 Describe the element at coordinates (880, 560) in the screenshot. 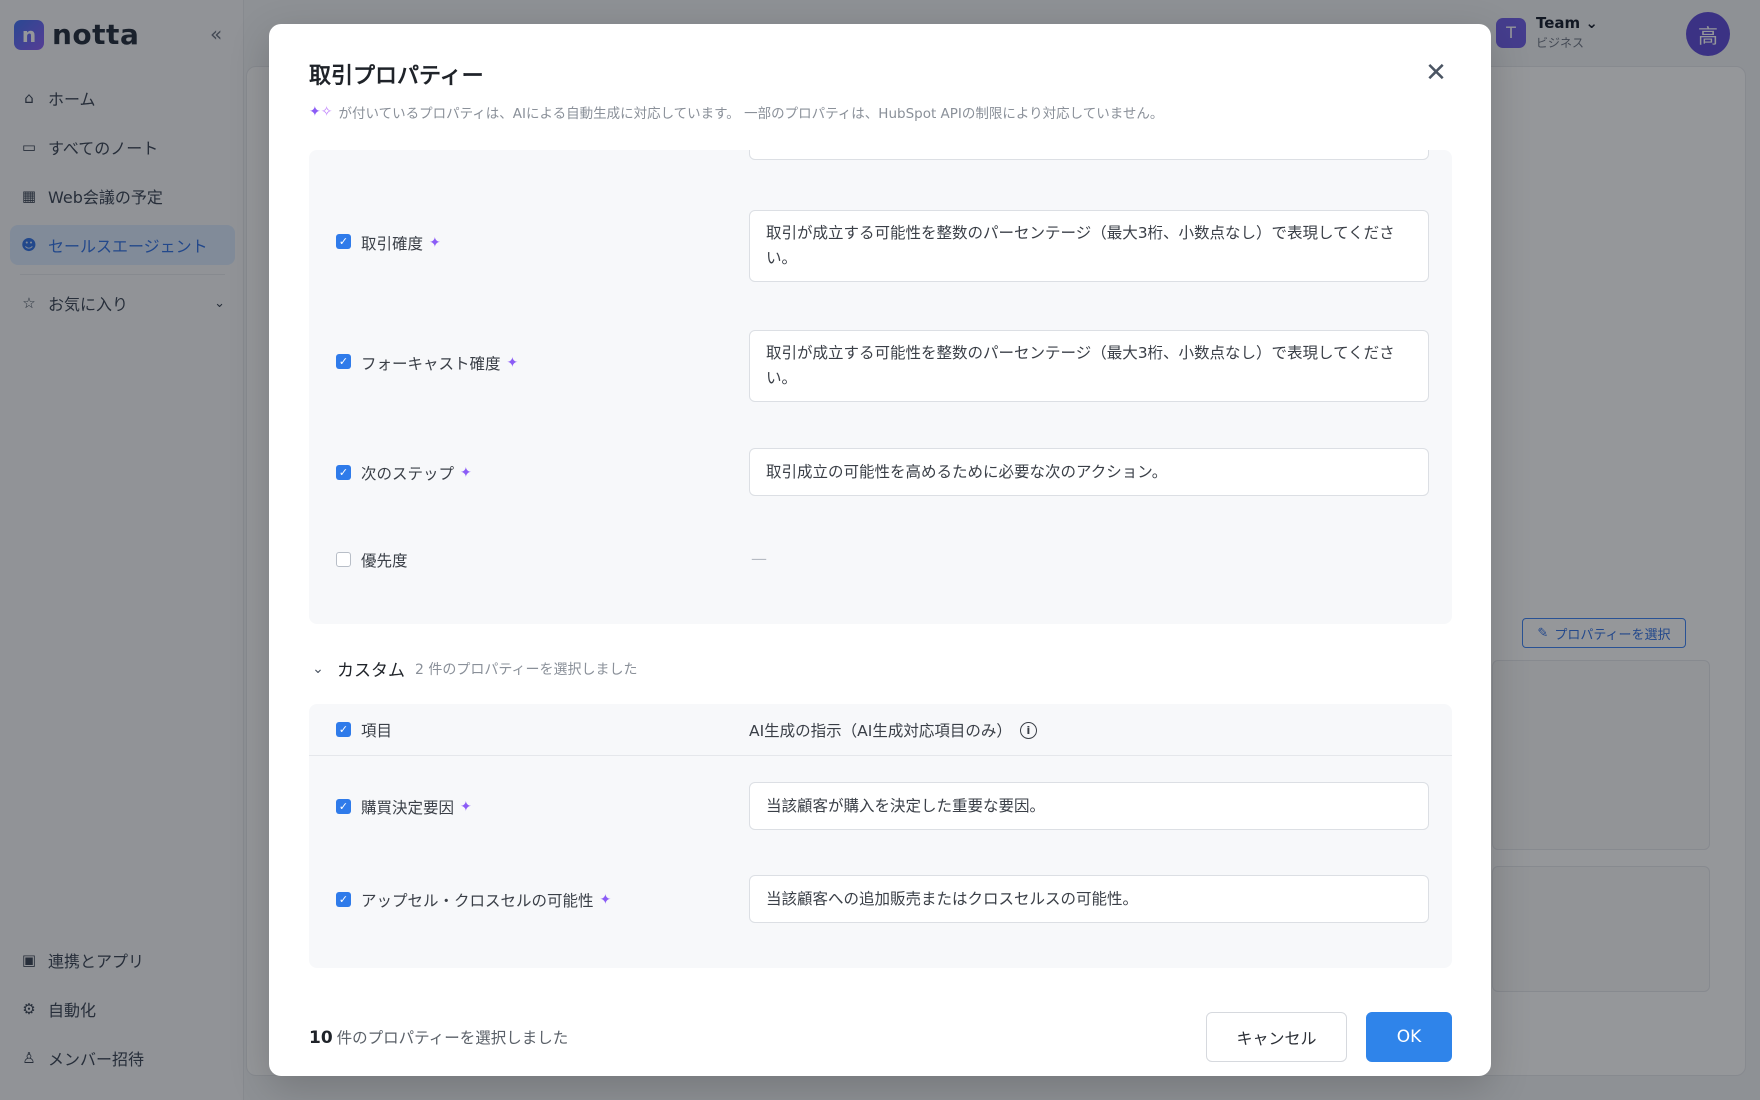

I see `property-row: ✓ 優先度 —` at that location.